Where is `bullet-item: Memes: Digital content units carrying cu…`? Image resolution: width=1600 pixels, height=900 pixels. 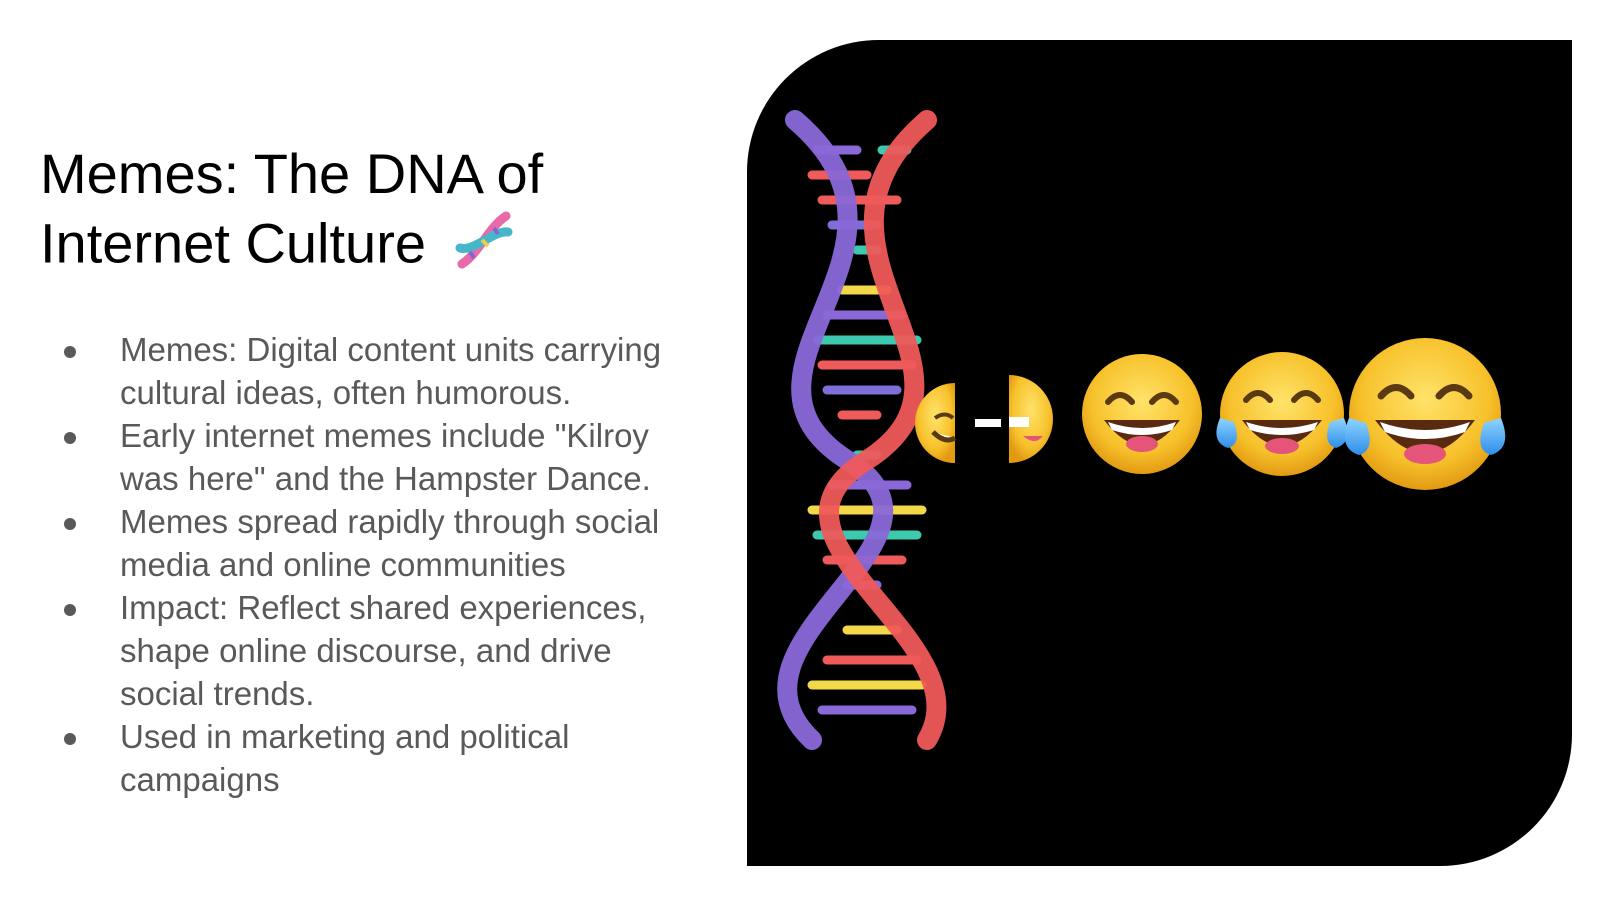 bullet-item: Memes: Digital content units carrying cu… is located at coordinates (378, 371).